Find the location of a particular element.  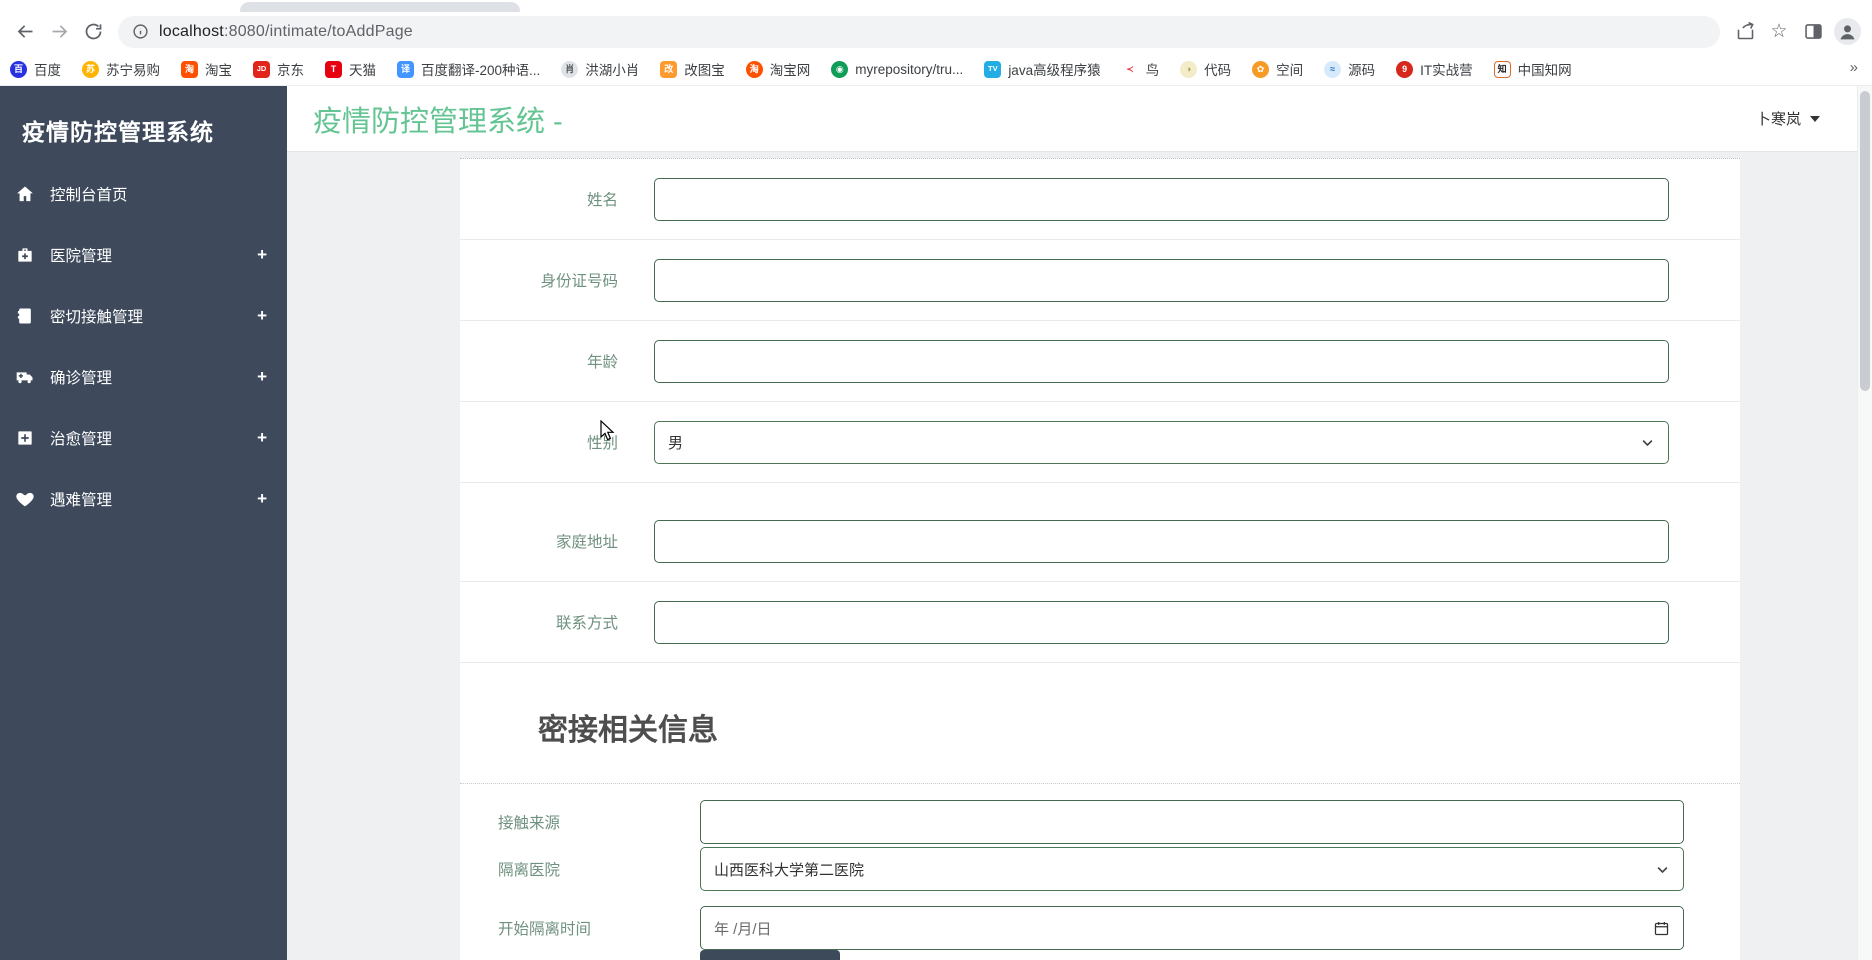

form-row: 隔离医院 山西医科大学第二医院 is located at coordinates (1100, 869).